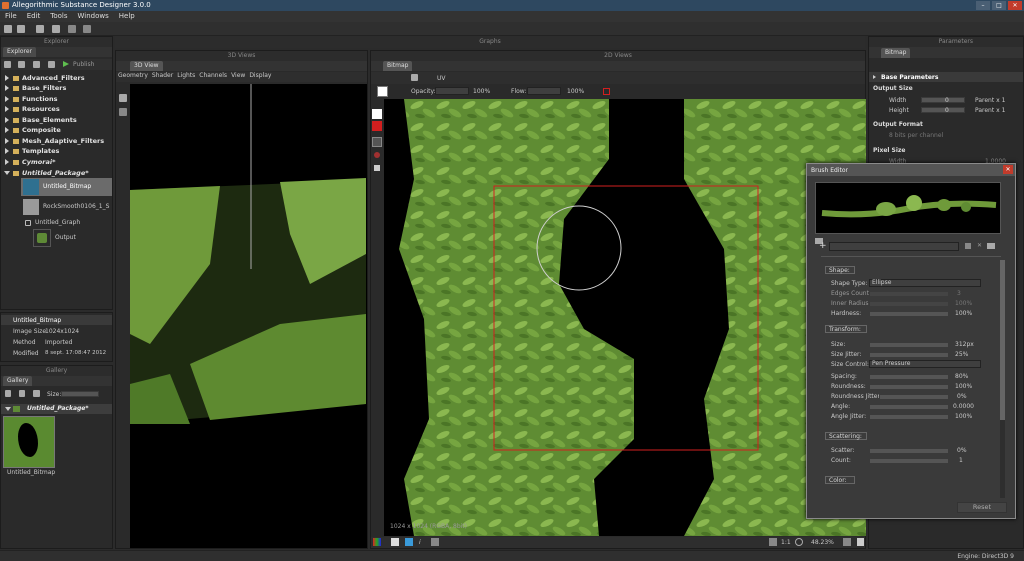  What do you see at coordinates (58, 16) in the screenshot?
I see `menu-tools: Tools` at bounding box center [58, 16].